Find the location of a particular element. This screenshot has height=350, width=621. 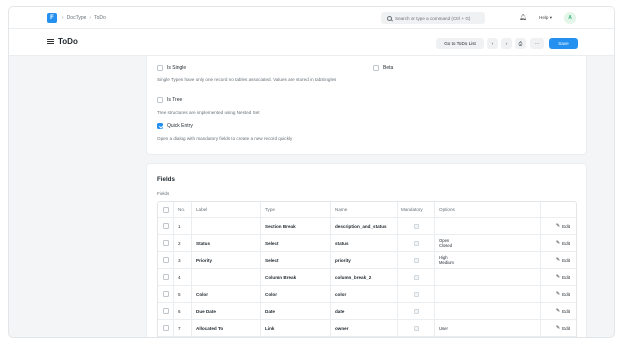

row-label: Status is located at coordinates (226, 243).